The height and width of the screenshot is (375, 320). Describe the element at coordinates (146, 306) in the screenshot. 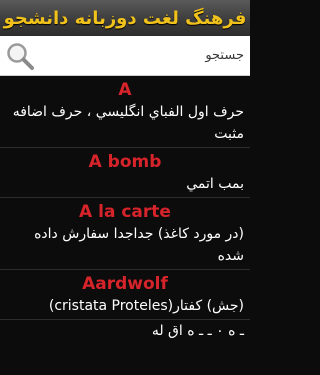

I see `entry-meaning: (جش) كفتار(cristata Proteles)` at that location.